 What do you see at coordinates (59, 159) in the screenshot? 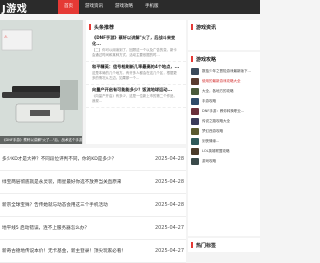
I see `article-title: 多少KD才是大神？不同段位评判不同，你的KD是多少？` at bounding box center [59, 159].